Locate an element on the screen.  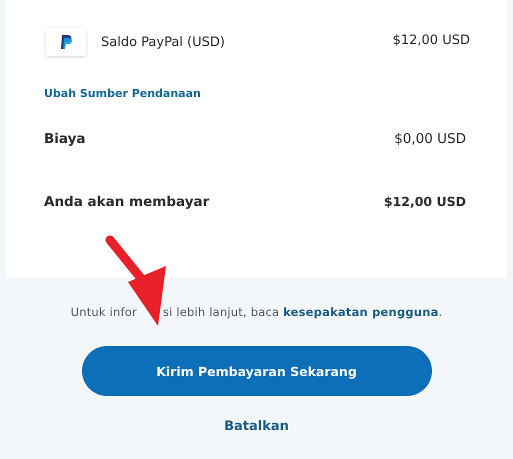
summary-value: $12,00 USD is located at coordinates (425, 201).